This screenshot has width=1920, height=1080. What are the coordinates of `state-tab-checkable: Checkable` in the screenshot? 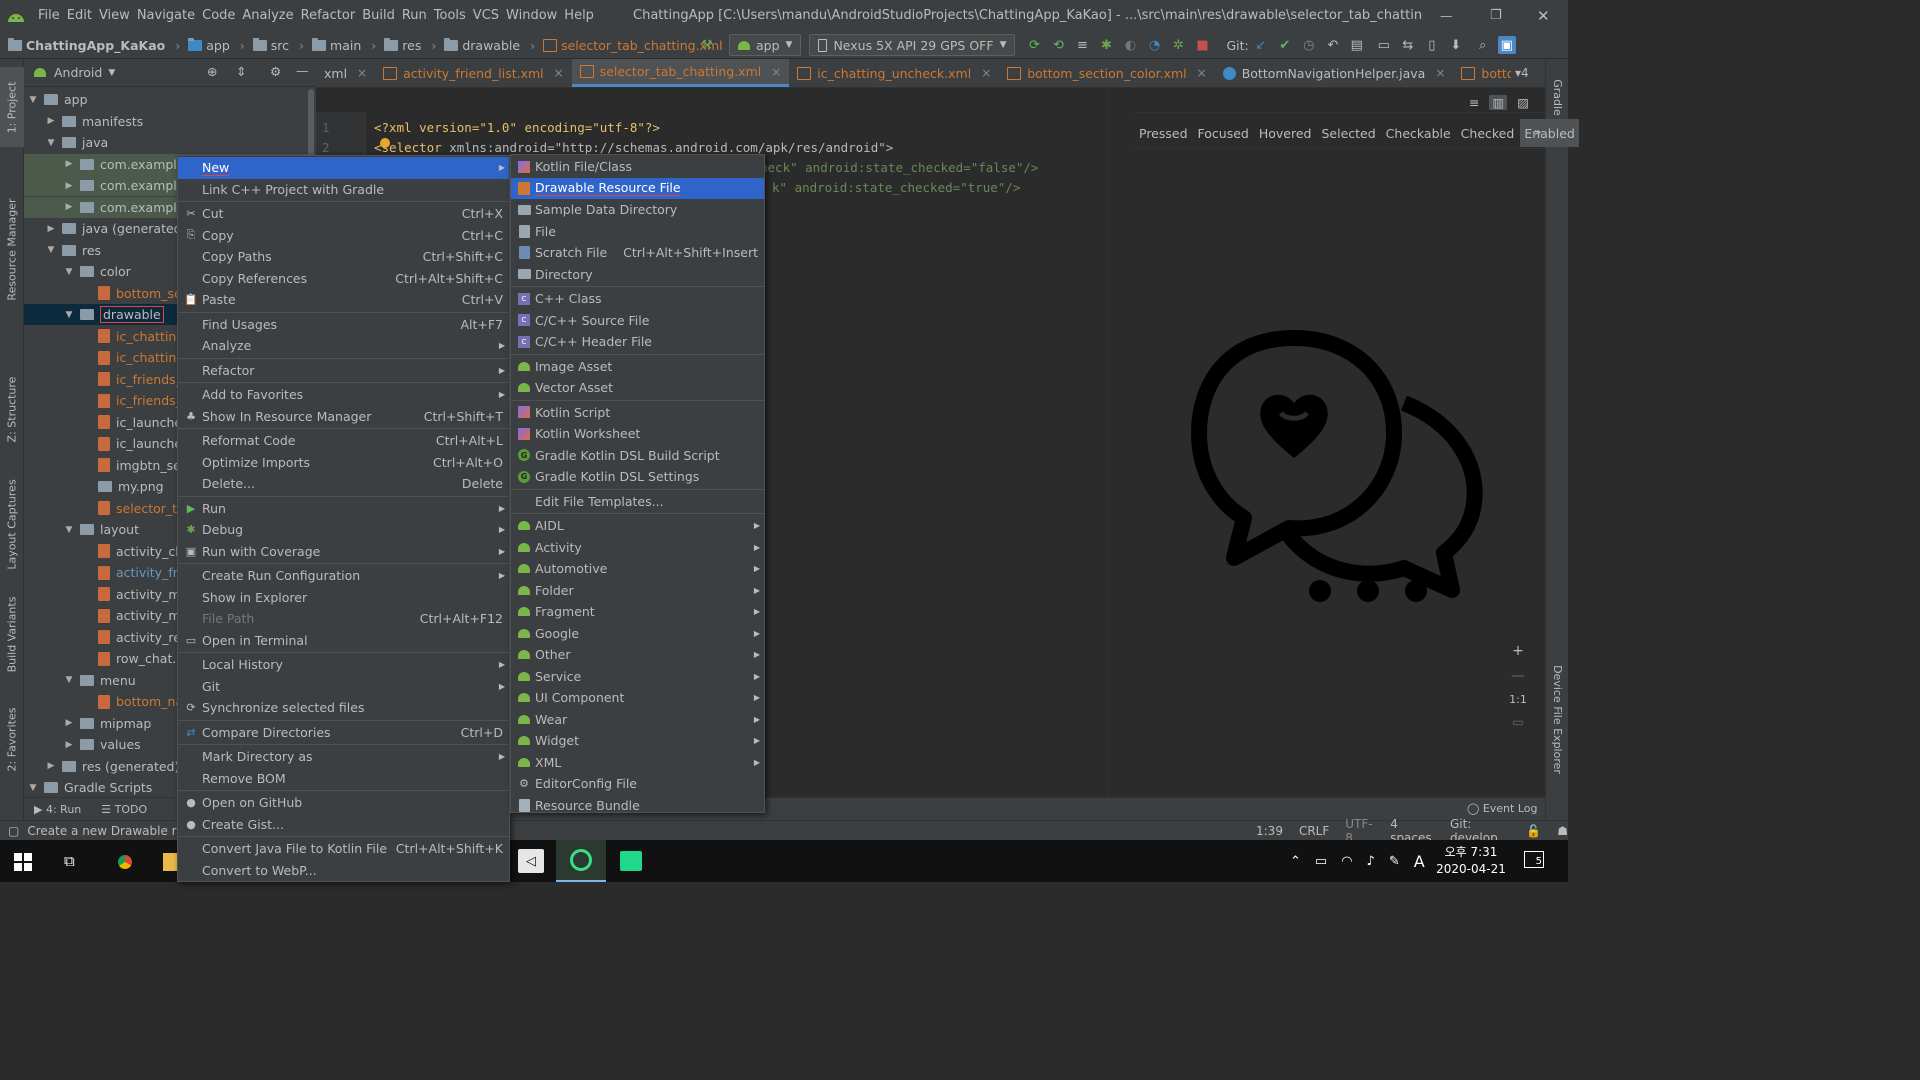 It's located at (1418, 133).